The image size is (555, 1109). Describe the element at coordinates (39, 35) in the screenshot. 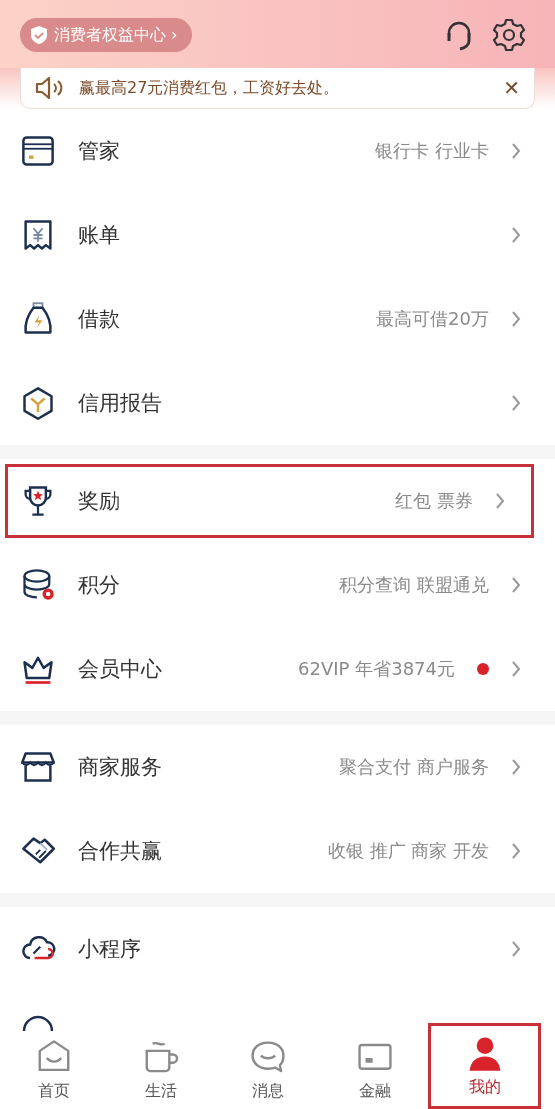

I see `shield-icon` at that location.